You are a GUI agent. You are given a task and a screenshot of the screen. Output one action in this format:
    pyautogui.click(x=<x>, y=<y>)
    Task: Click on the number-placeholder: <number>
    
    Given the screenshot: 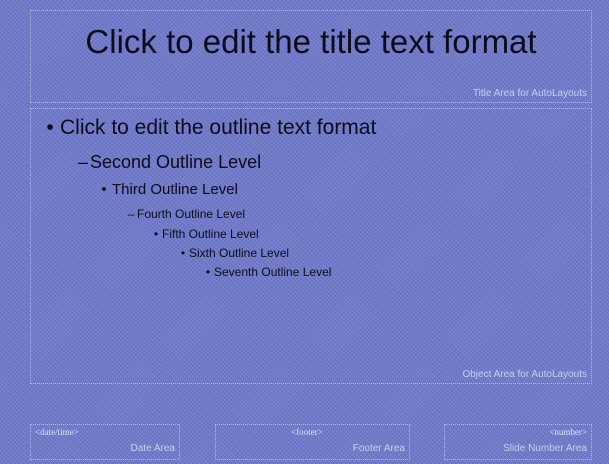 What is the action you would take?
    pyautogui.click(x=568, y=432)
    